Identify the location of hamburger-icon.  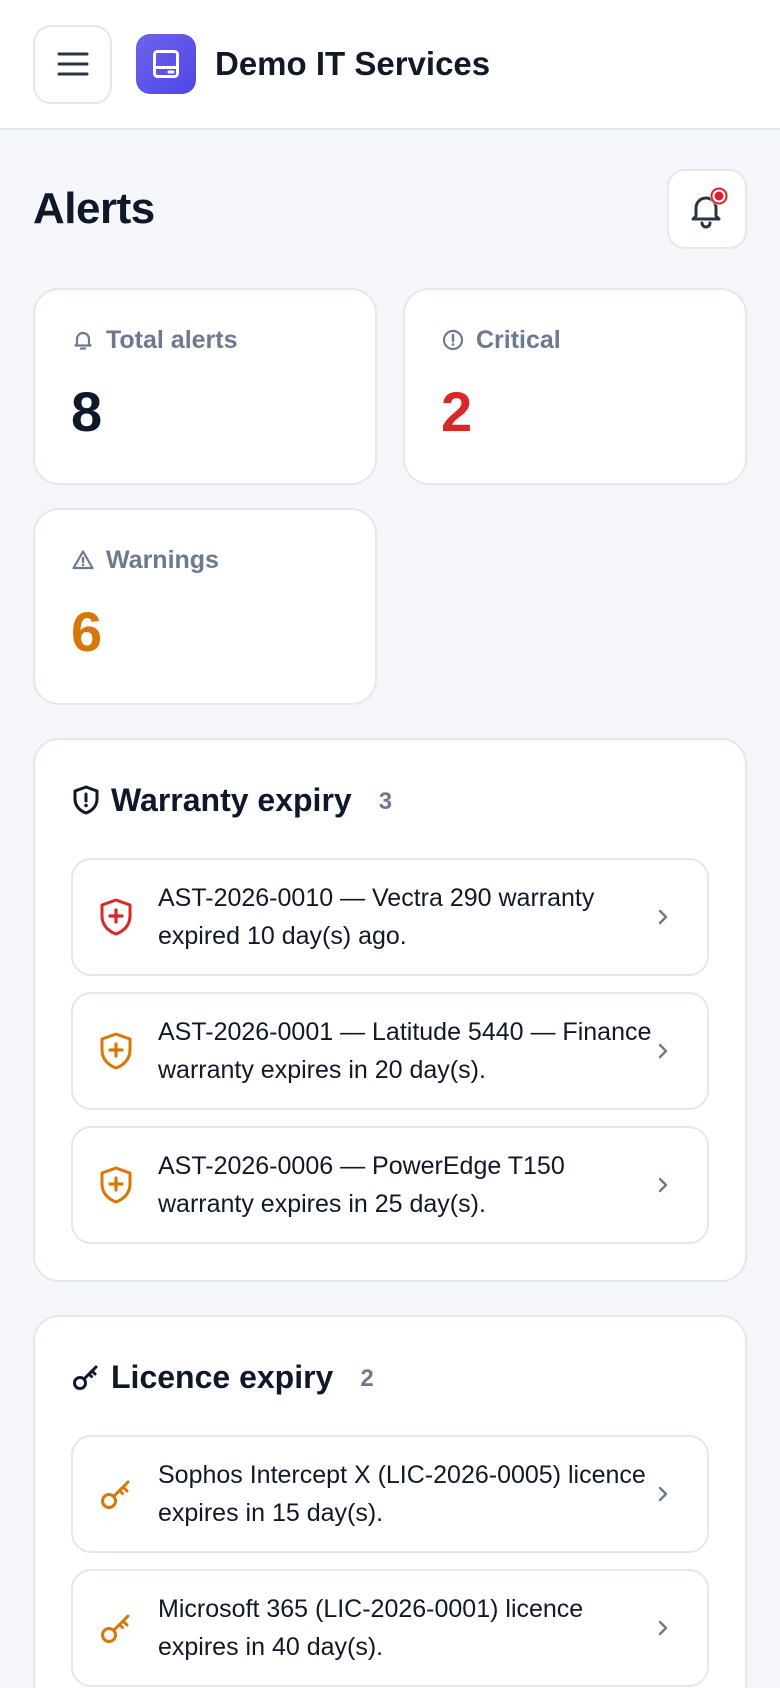
(72, 64).